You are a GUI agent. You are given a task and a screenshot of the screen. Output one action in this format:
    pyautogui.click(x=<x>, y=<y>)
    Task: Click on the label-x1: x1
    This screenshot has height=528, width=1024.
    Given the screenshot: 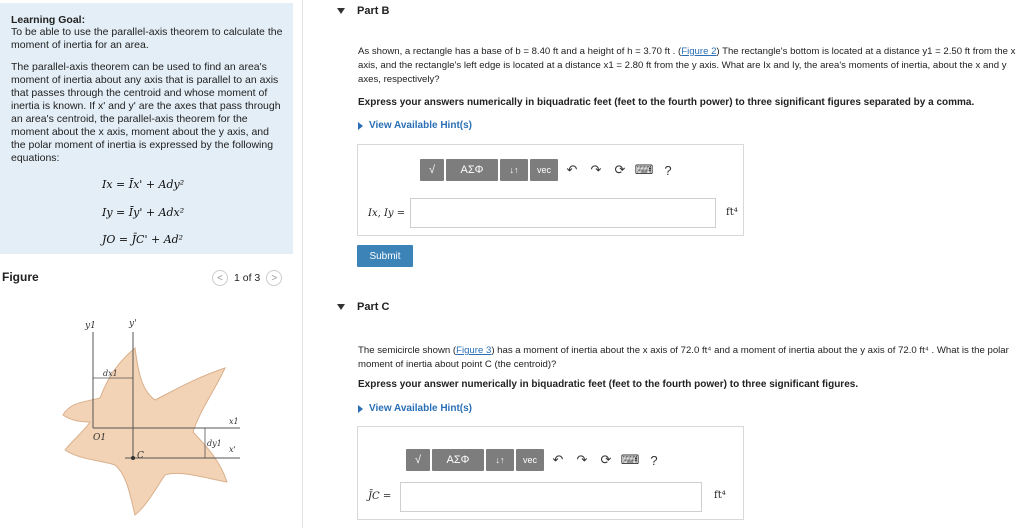 What is the action you would take?
    pyautogui.click(x=234, y=421)
    